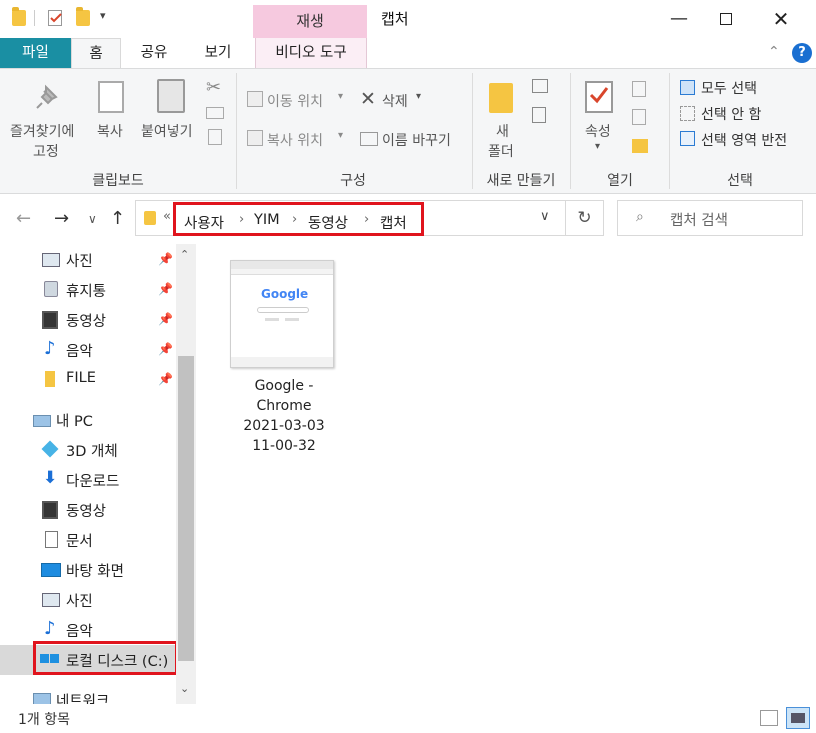 The height and width of the screenshot is (733, 816). I want to click on tab-share: 공유, so click(154, 53).